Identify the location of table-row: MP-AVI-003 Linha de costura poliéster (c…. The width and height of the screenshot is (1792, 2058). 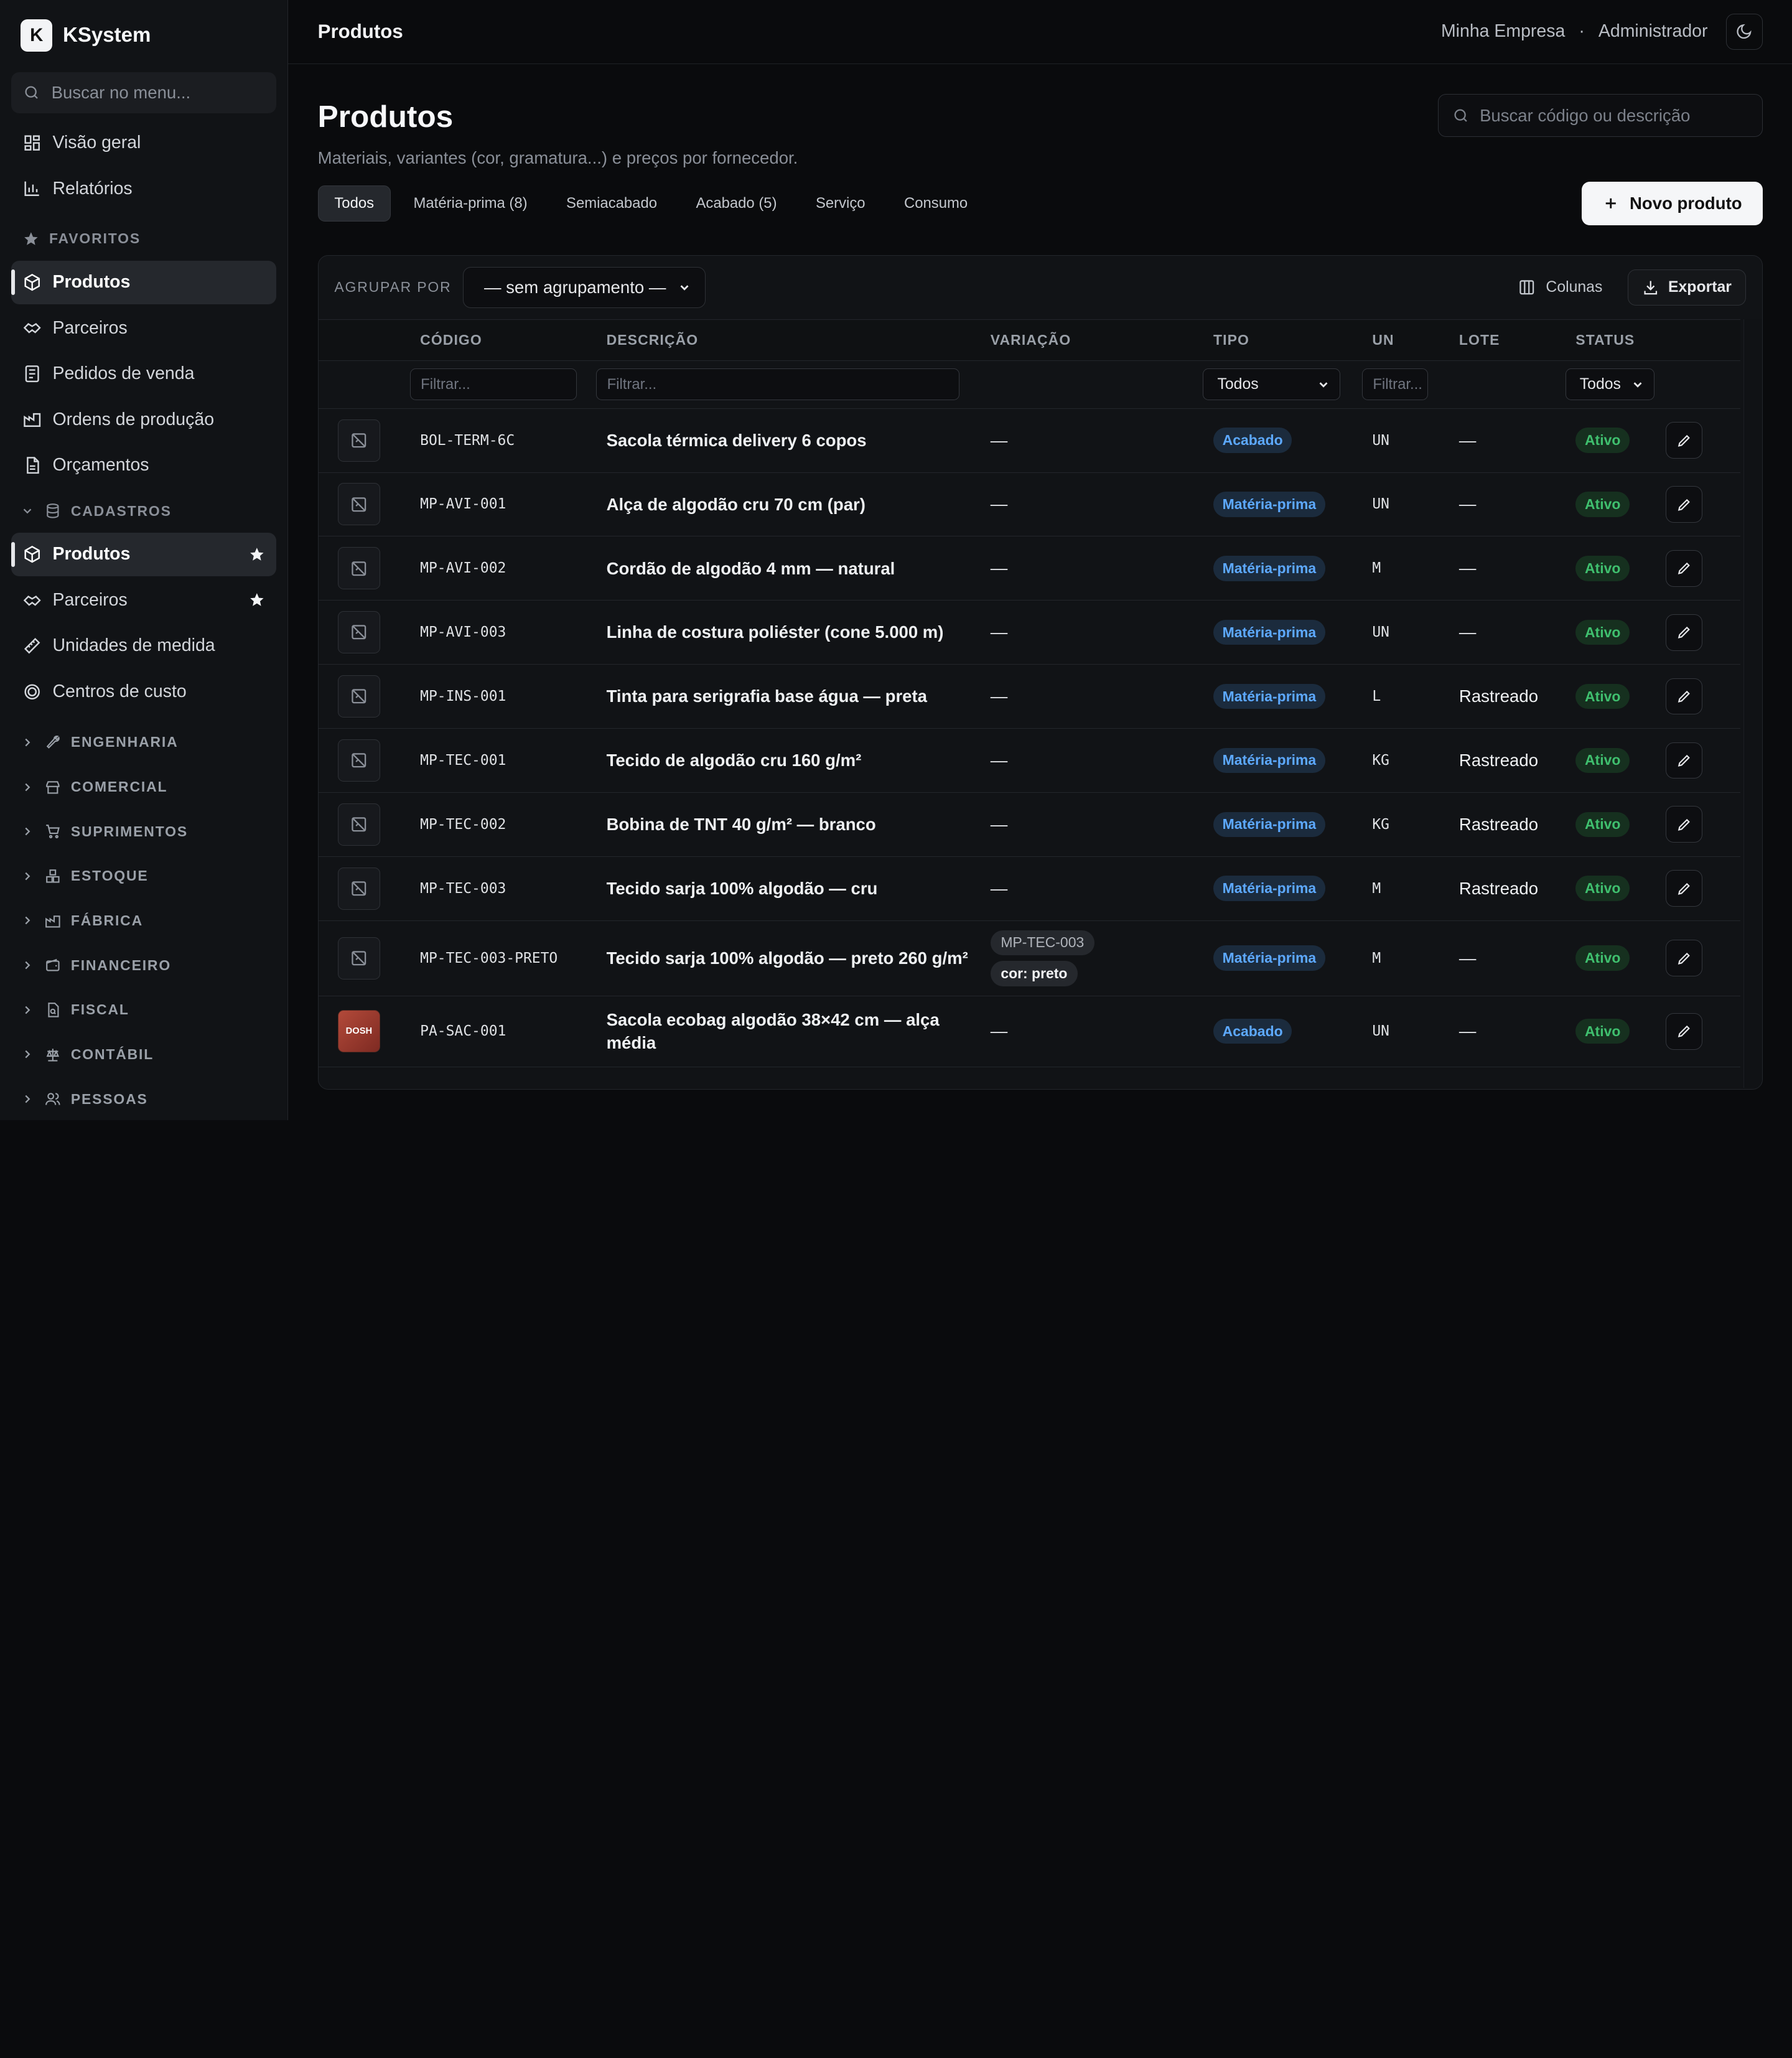
(1029, 633).